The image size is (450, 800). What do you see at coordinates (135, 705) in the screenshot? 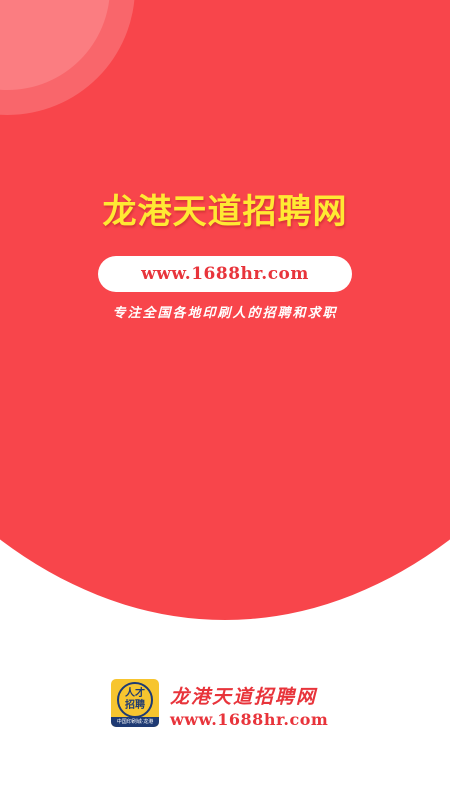
I see `logo-text-line2: 招聘` at bounding box center [135, 705].